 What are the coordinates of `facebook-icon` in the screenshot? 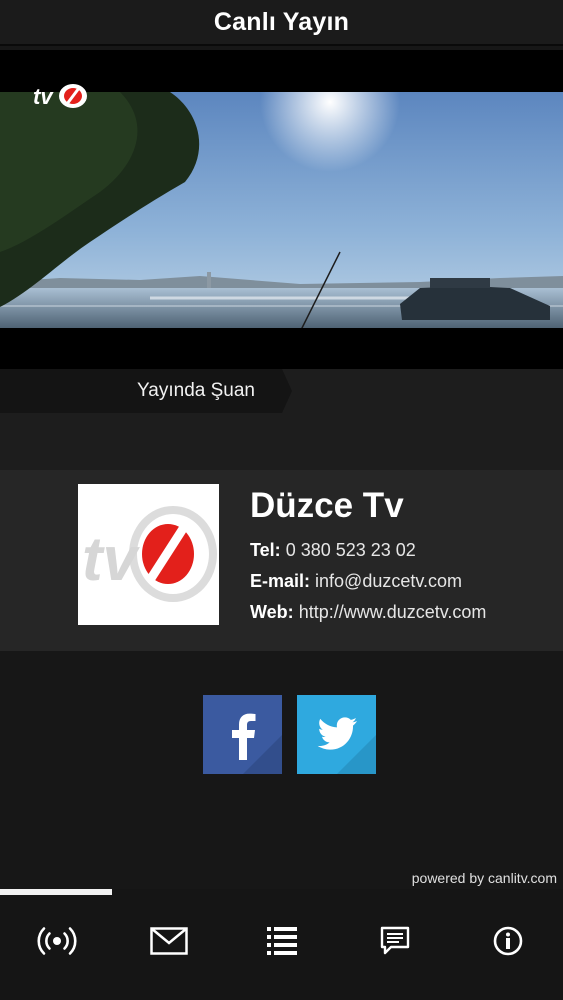 It's located at (257, 743).